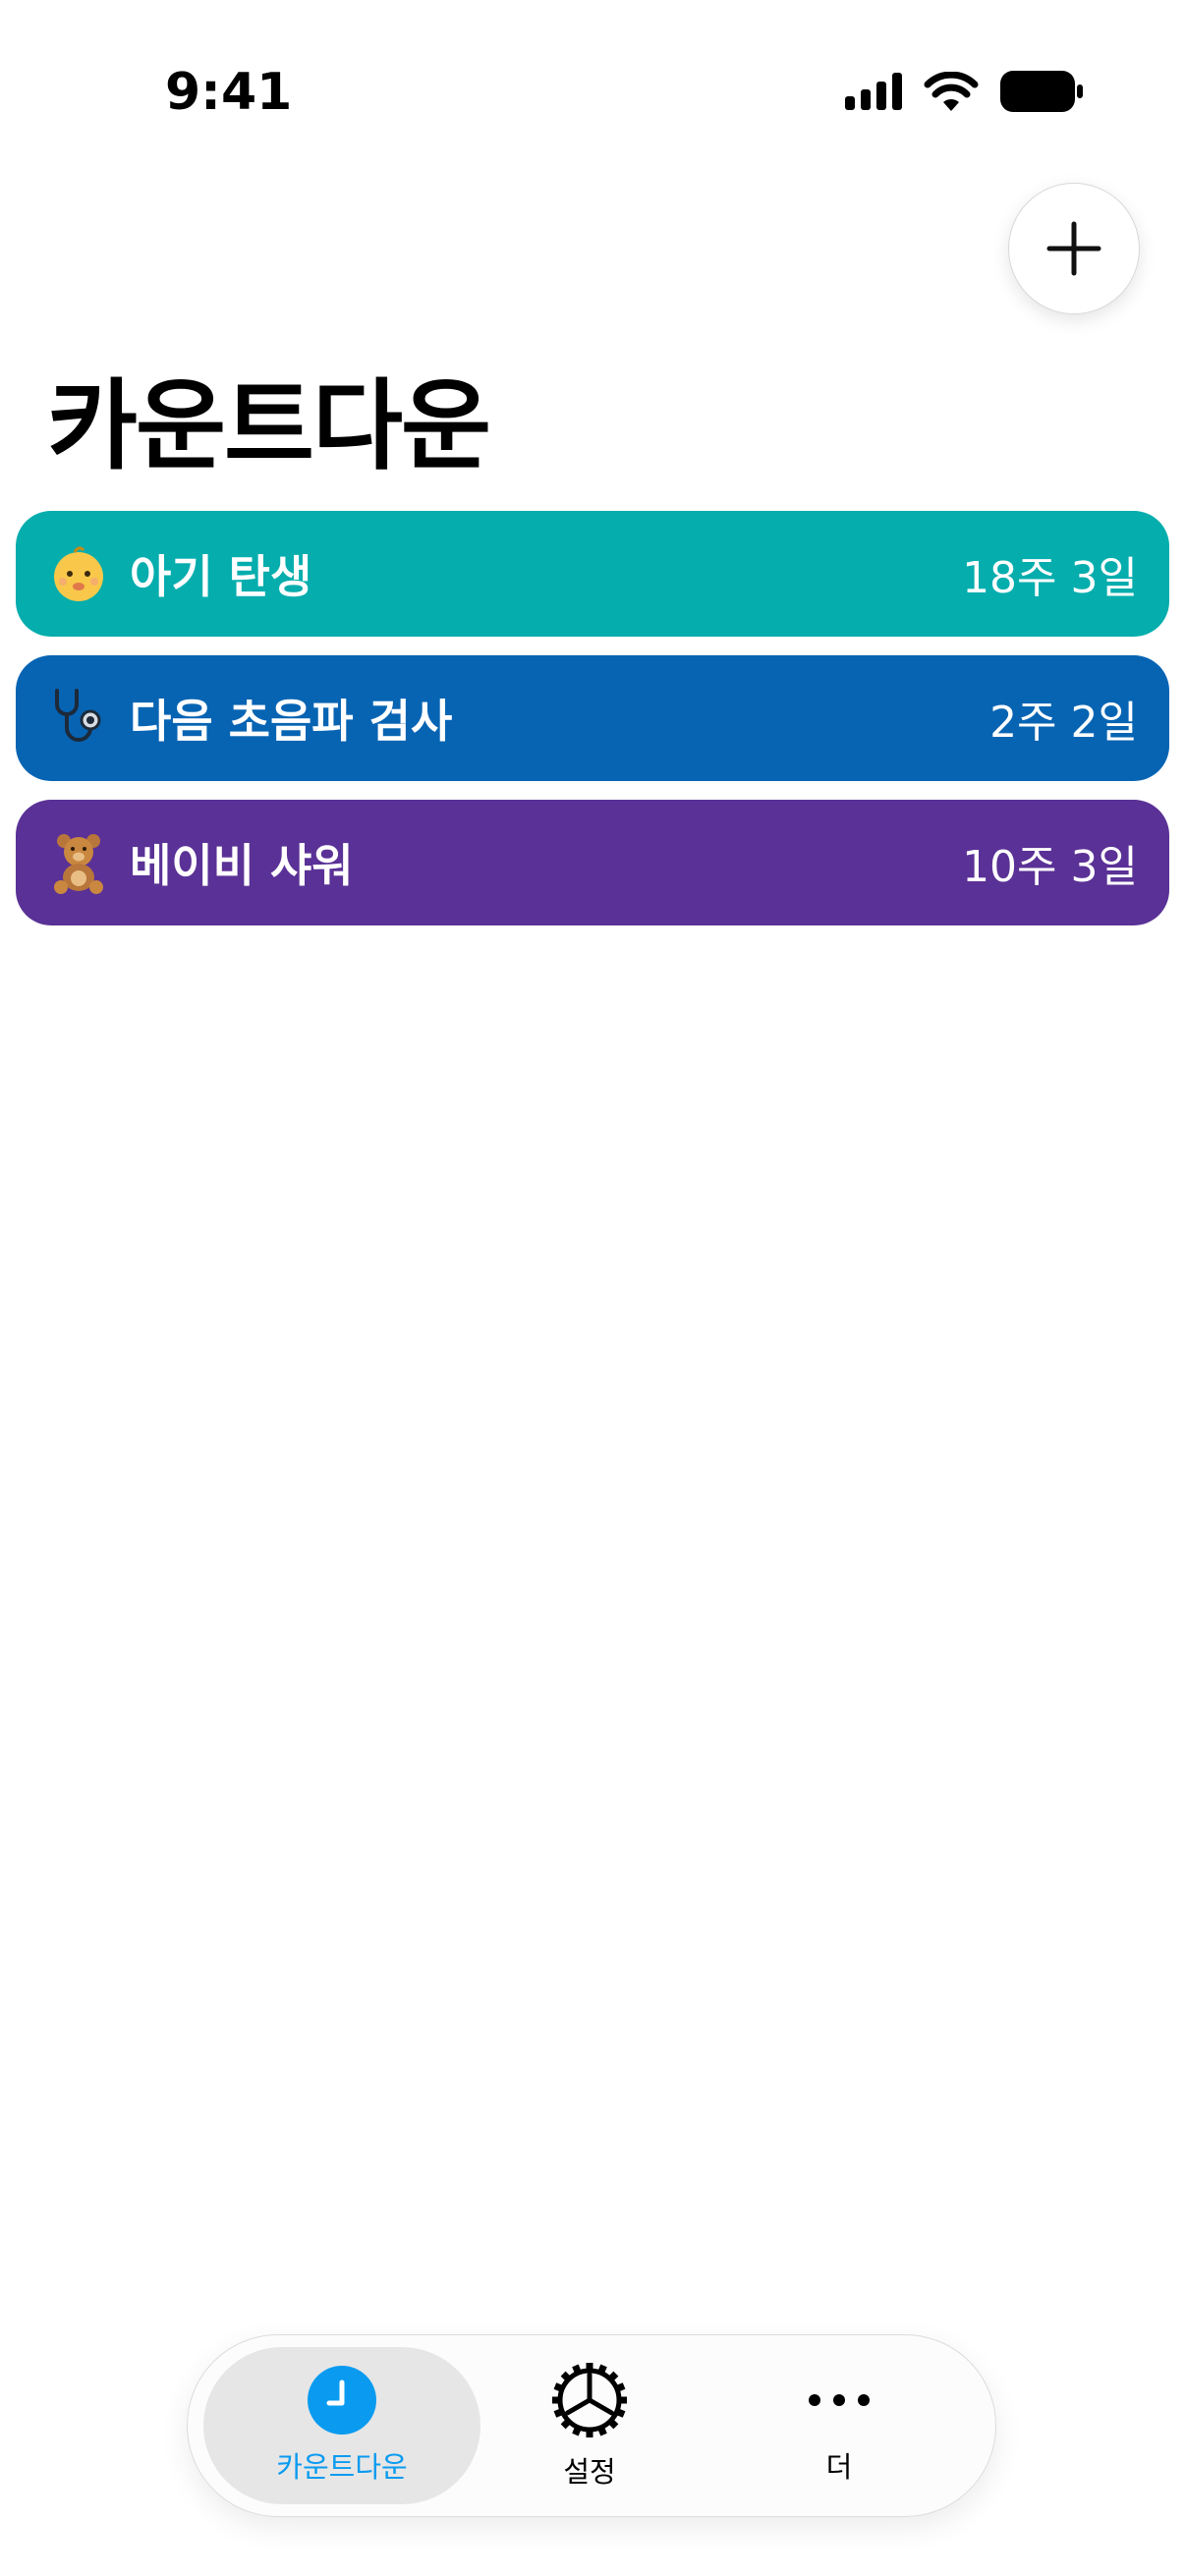 The image size is (1185, 2576). Describe the element at coordinates (592, 862) in the screenshot. I see `countdown-row-baby-shower: 베이비 샤워 10주 3일` at that location.